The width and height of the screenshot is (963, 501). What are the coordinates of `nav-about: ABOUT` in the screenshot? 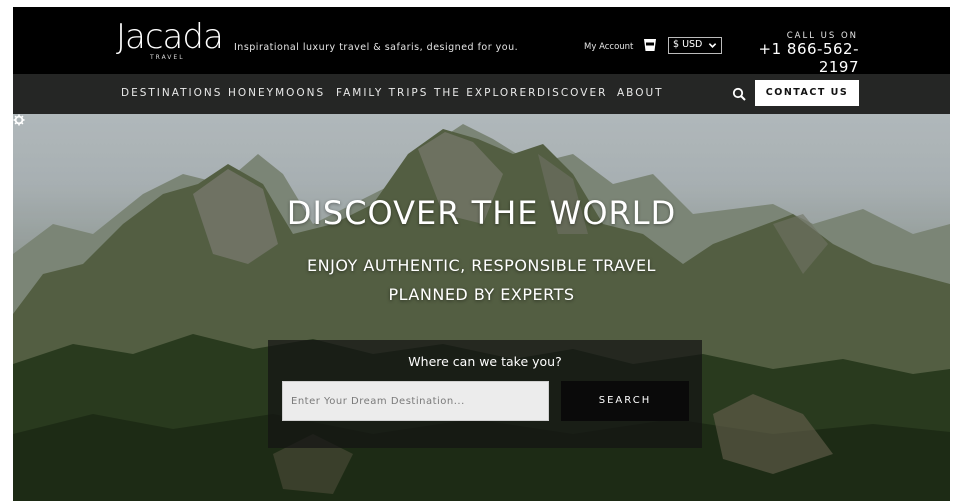 It's located at (640, 93).